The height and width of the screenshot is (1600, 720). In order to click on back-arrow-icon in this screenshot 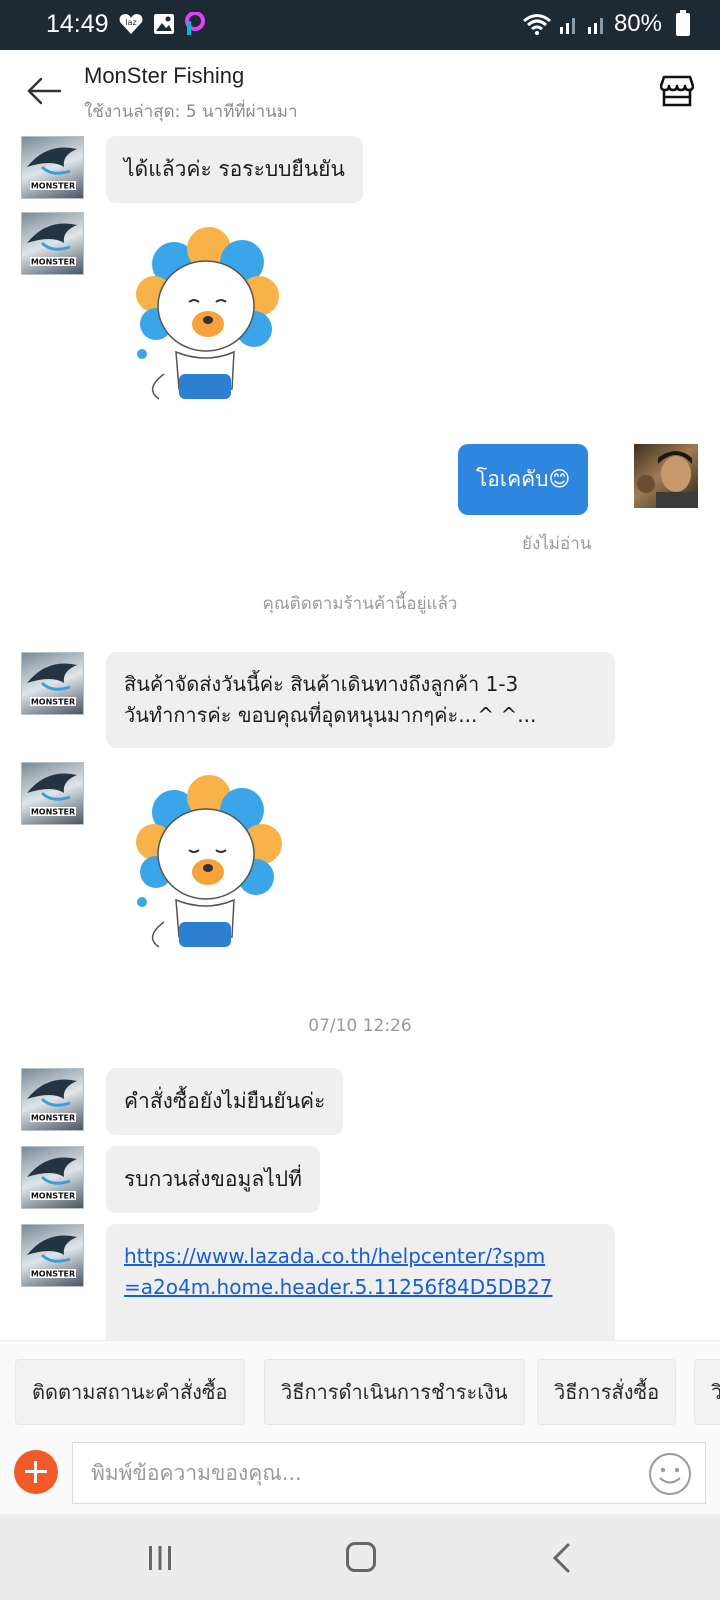, I will do `click(44, 91)`.